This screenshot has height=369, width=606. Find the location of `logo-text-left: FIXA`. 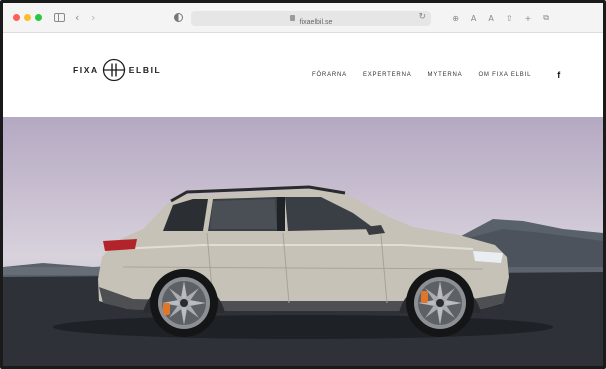

logo-text-left: FIXA is located at coordinates (86, 70).